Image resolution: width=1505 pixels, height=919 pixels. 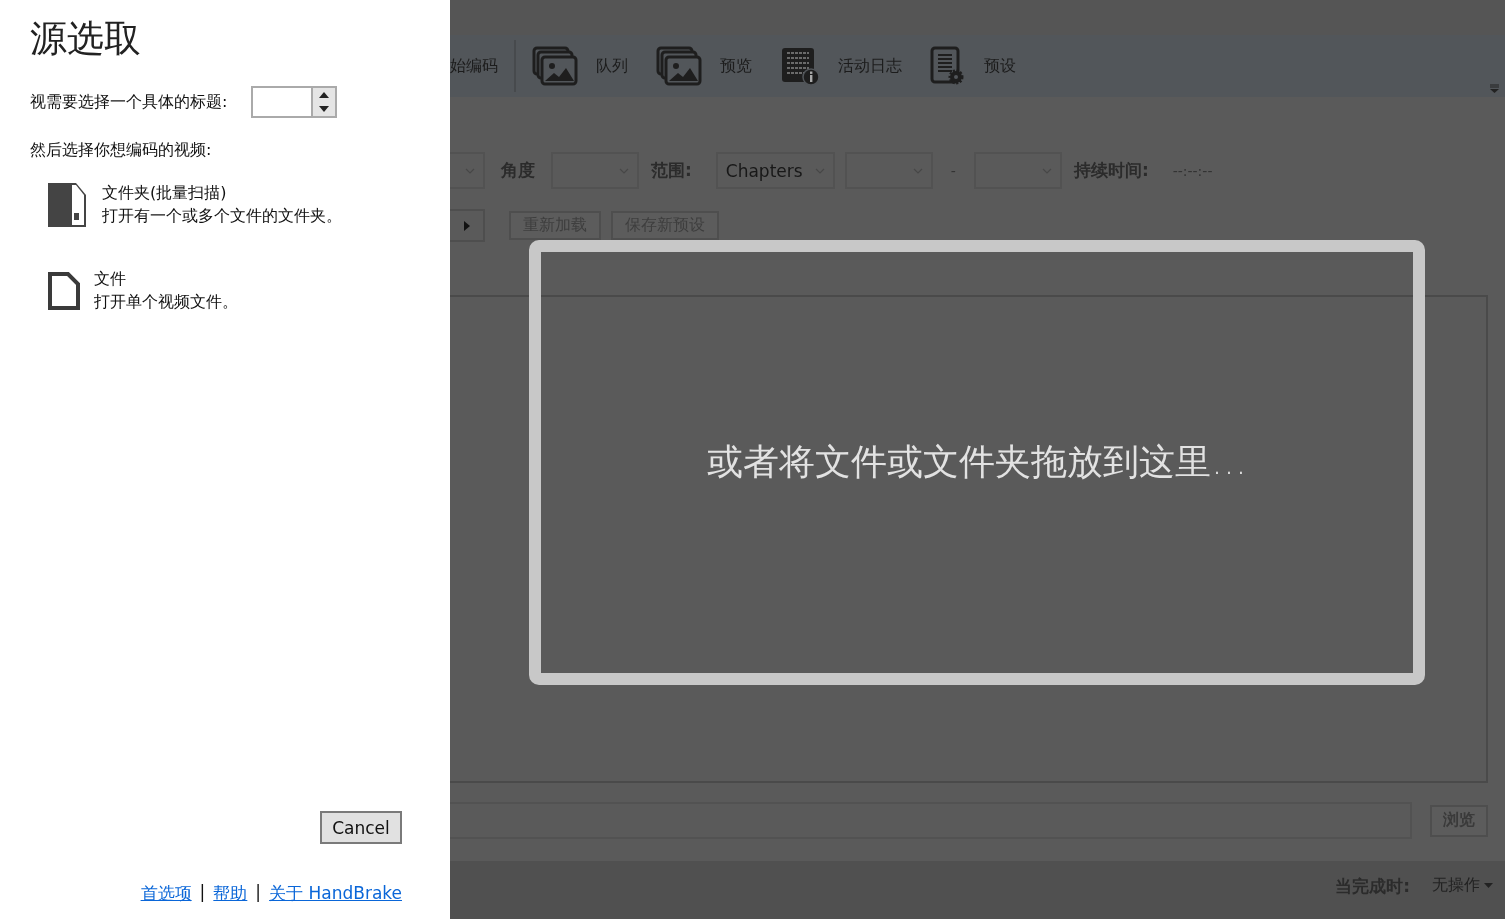 I want to click on cancel-button: Cancel, so click(x=361, y=827).